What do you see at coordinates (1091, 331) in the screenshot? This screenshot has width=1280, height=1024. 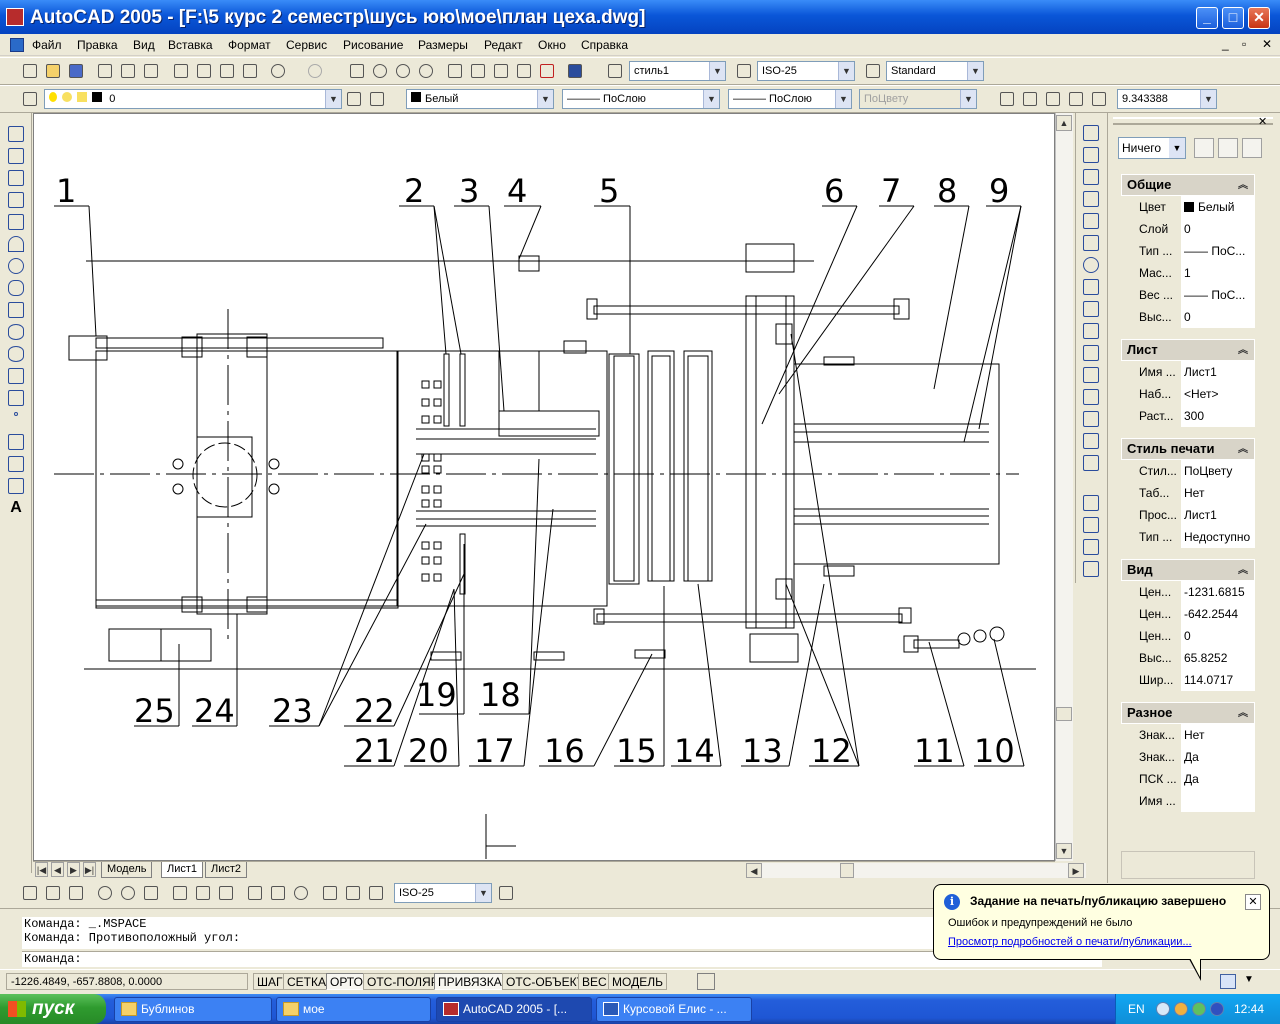 I see `trim-icon` at bounding box center [1091, 331].